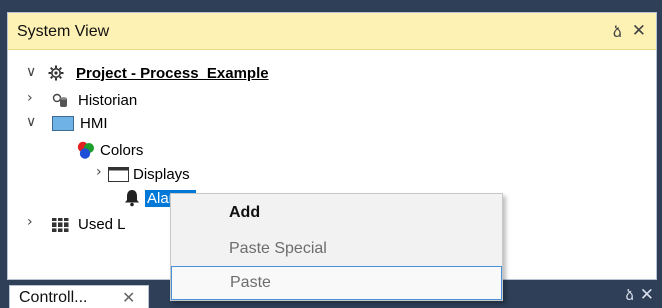 Image resolution: width=662 pixels, height=308 pixels. I want to click on library-icon, so click(60, 224).